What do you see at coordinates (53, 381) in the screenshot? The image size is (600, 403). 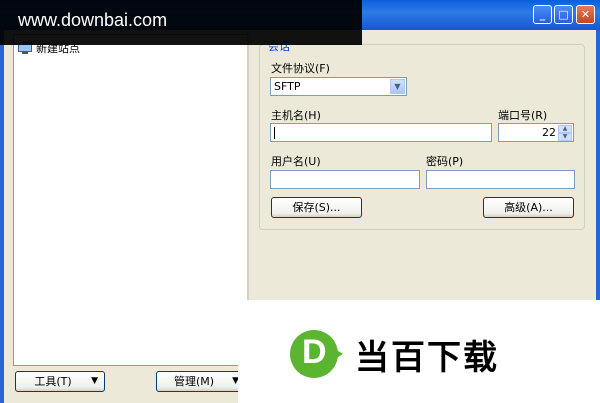 I see `tools-button-label: 工具(T)` at bounding box center [53, 381].